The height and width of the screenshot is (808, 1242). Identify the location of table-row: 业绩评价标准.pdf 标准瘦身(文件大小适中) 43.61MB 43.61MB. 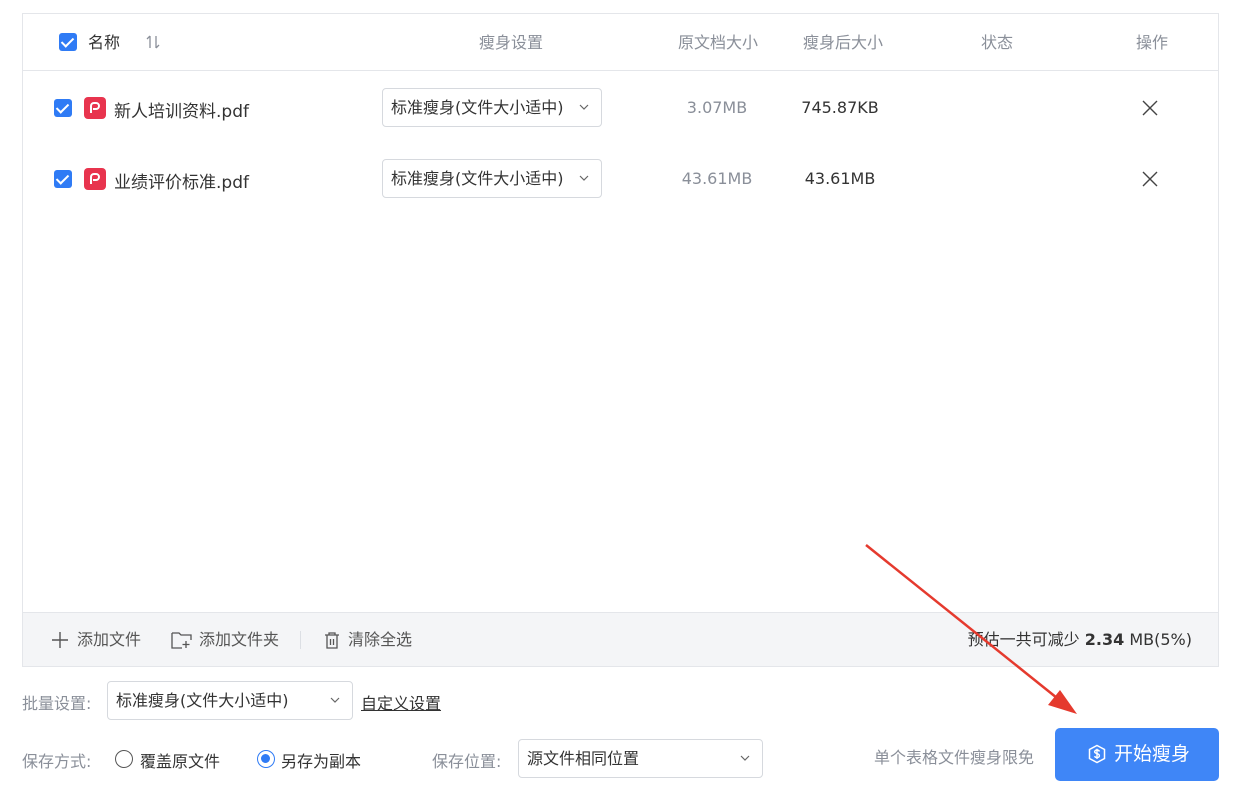
(620, 180).